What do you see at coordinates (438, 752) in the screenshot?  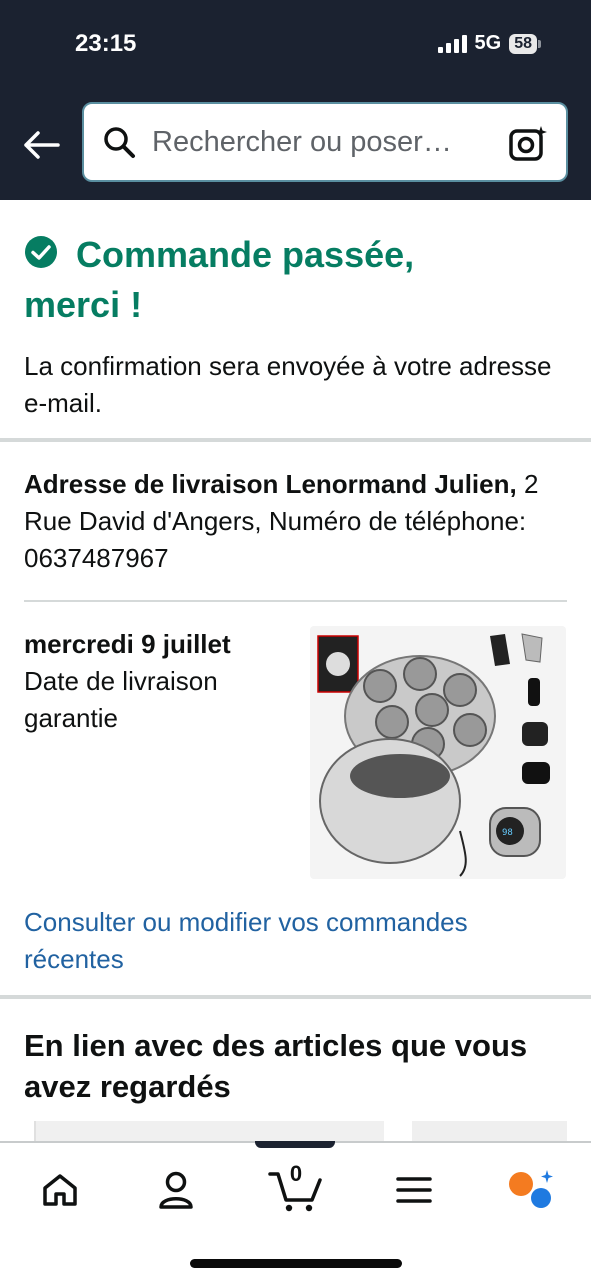 I see `product-image: 98` at bounding box center [438, 752].